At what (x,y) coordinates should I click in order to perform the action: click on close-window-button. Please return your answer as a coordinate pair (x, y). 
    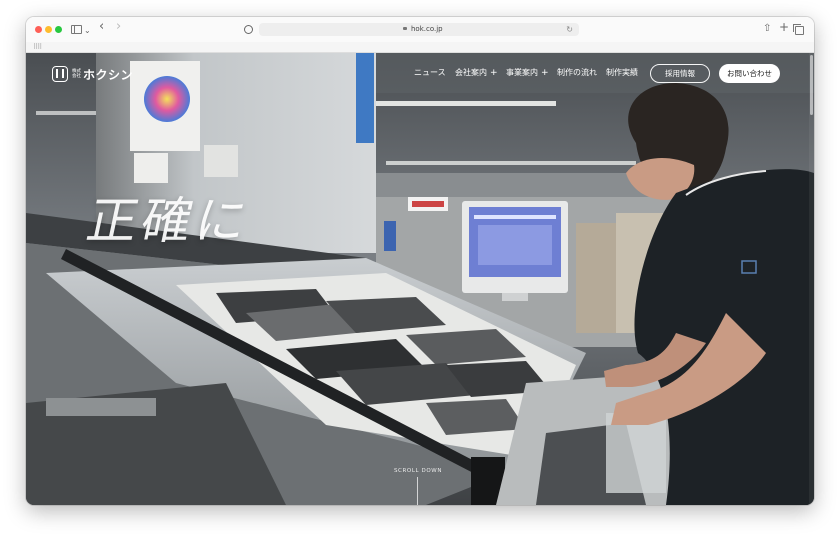
    Looking at the image, I should click on (38, 29).